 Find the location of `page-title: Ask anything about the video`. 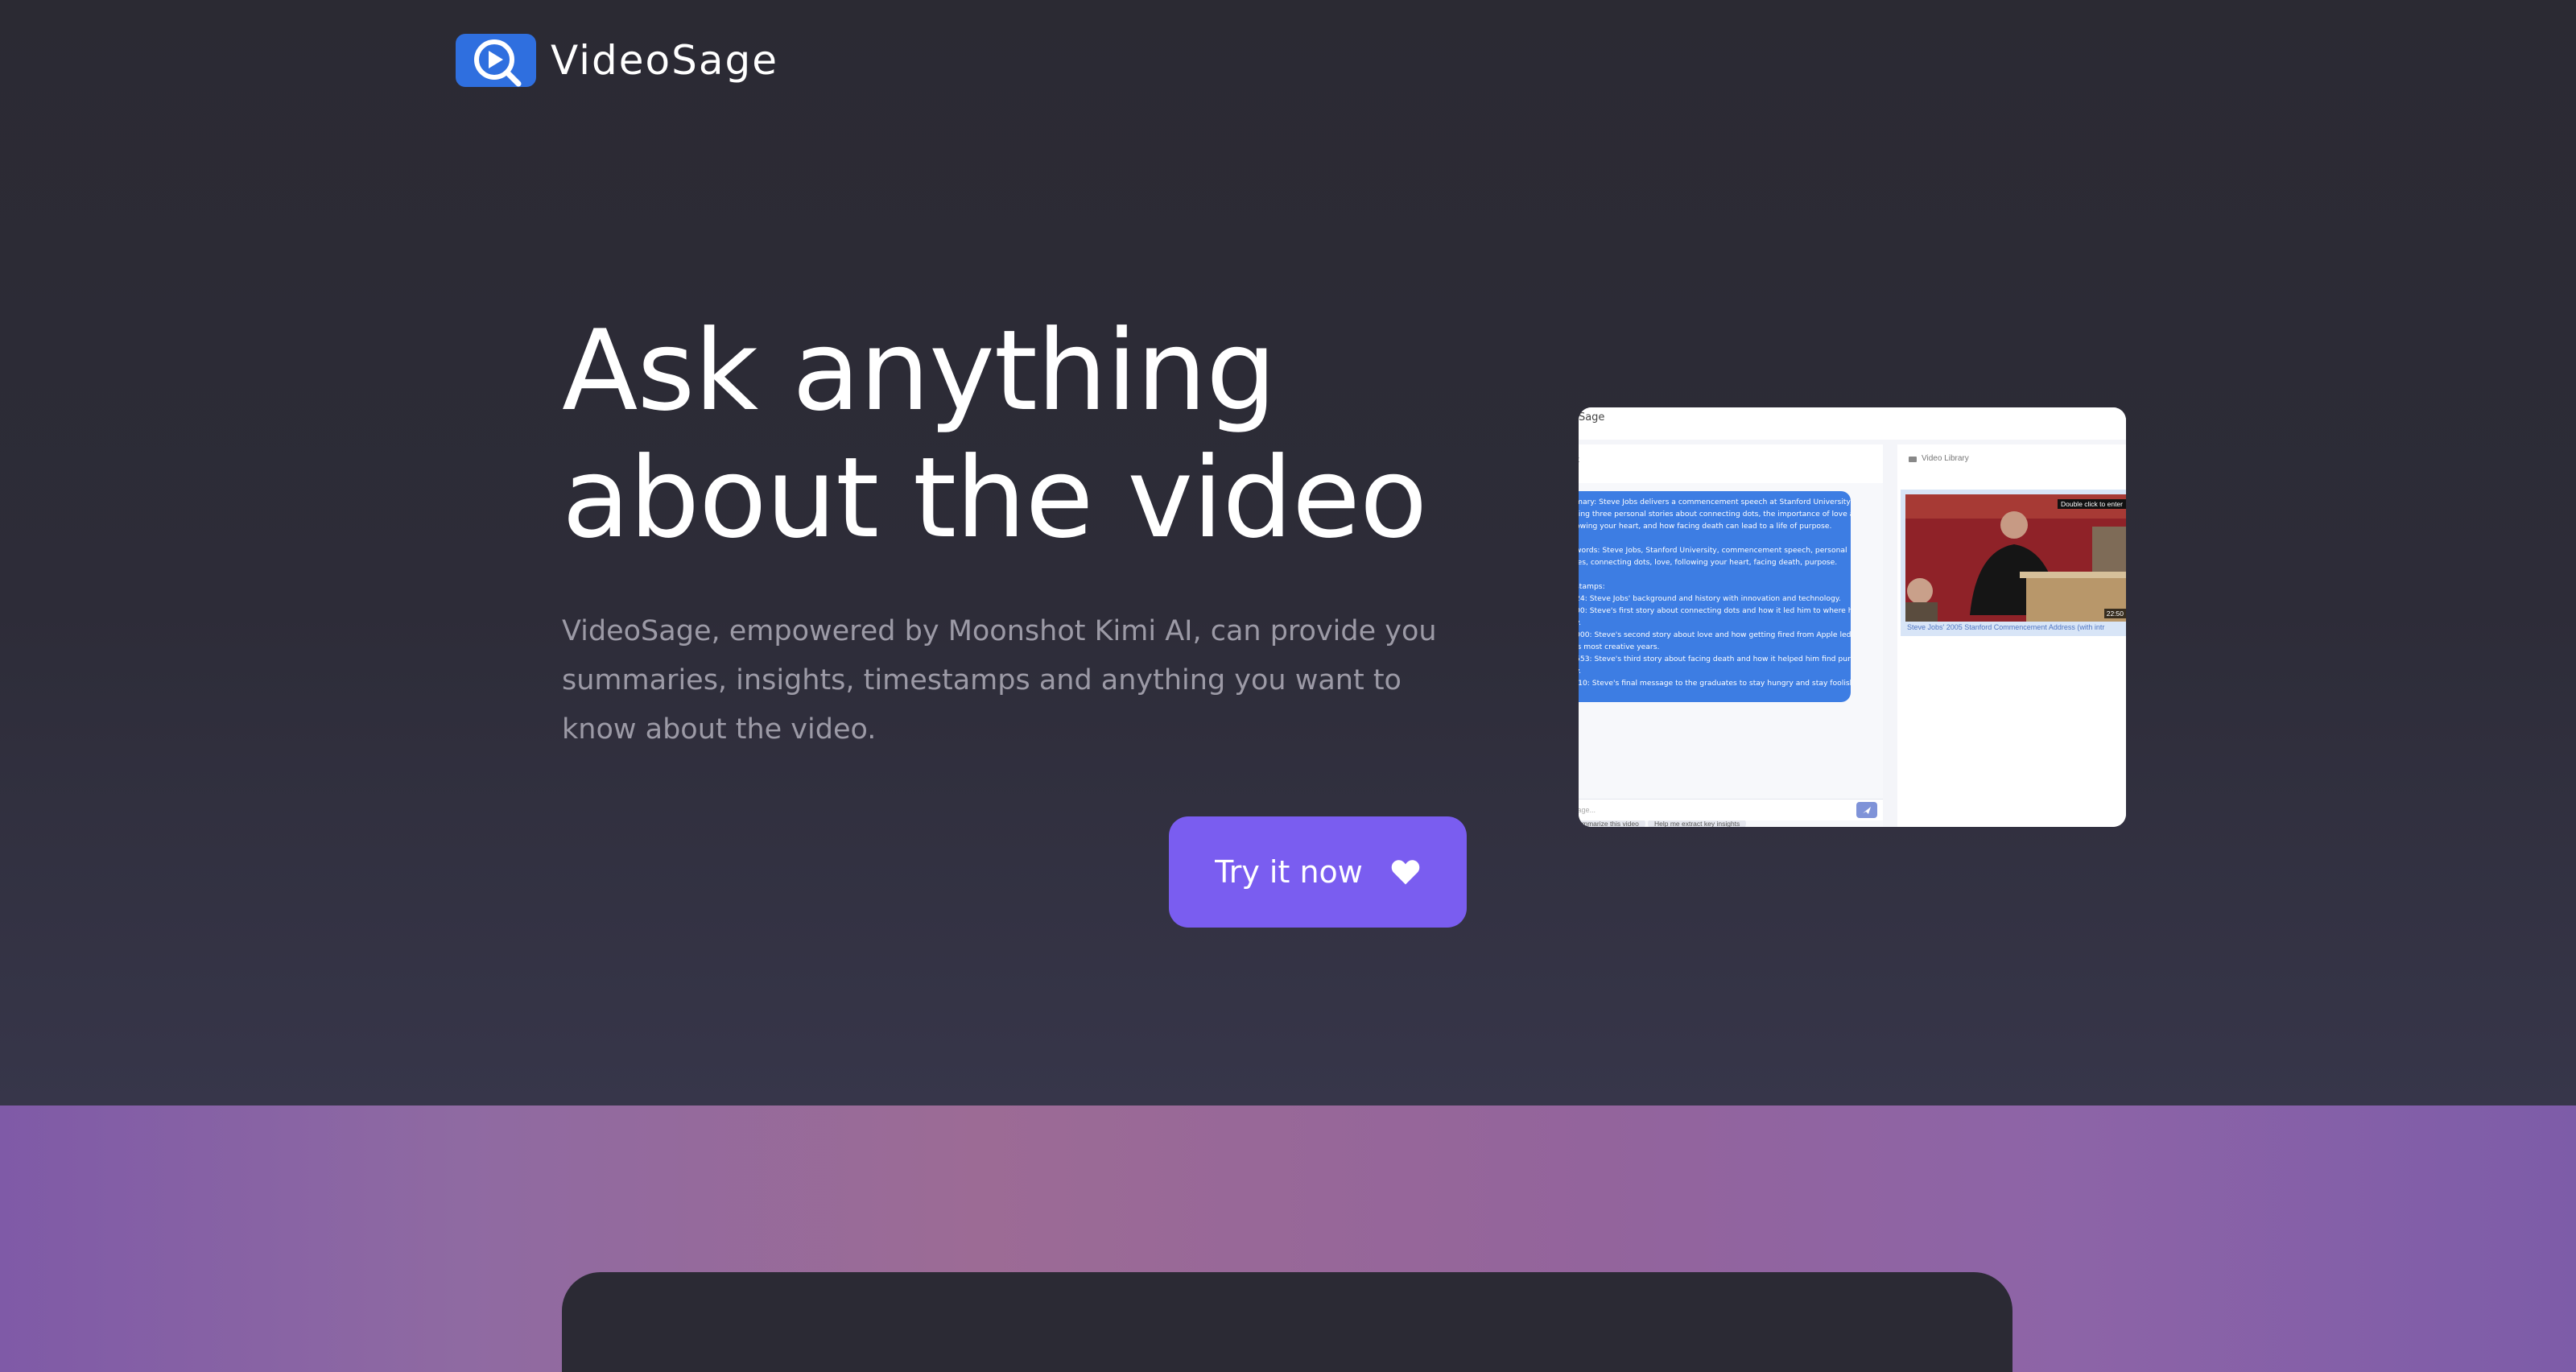

page-title: Ask anything about the video is located at coordinates (994, 434).